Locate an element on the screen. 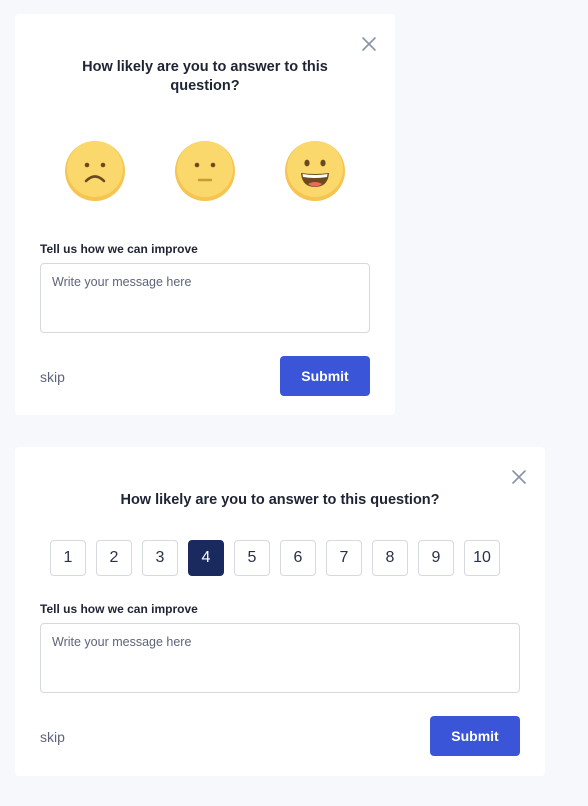 This screenshot has width=588, height=806. scale-option-2: 2 is located at coordinates (114, 558).